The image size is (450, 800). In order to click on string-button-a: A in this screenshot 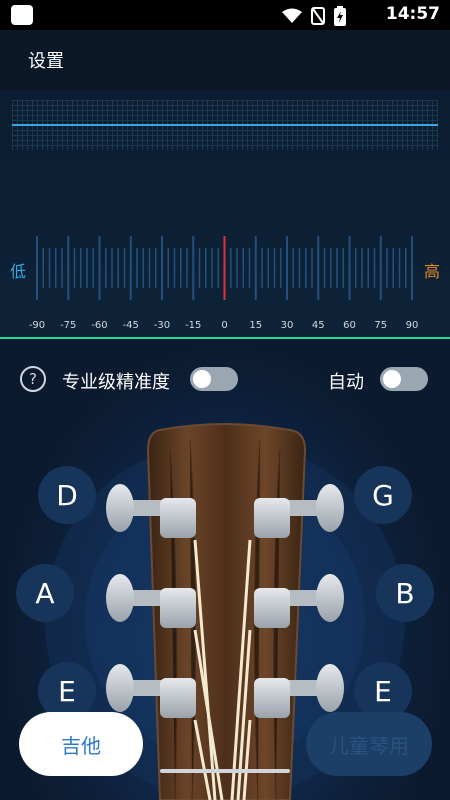, I will do `click(45, 593)`.